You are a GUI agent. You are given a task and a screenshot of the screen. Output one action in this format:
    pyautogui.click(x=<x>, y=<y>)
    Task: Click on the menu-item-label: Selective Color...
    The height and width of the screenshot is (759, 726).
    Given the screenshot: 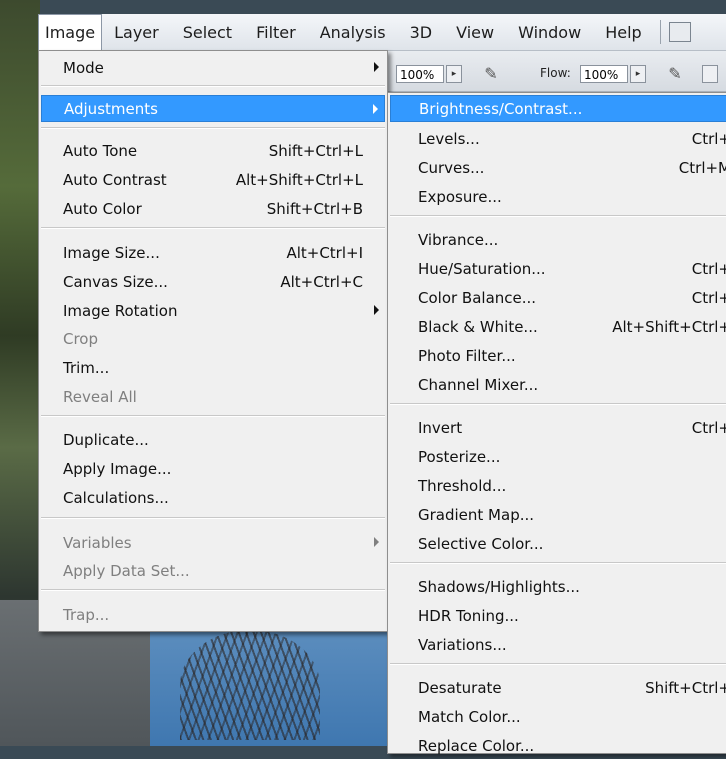 What is the action you would take?
    pyautogui.click(x=481, y=543)
    